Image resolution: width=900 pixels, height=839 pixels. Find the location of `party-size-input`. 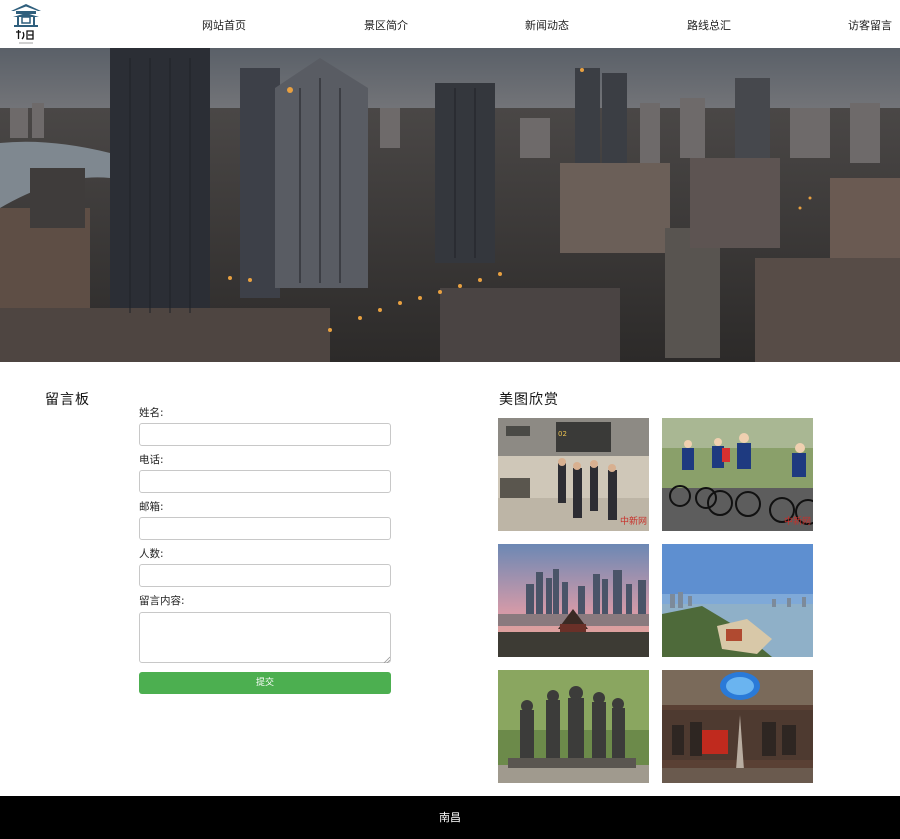

party-size-input is located at coordinates (265, 575).